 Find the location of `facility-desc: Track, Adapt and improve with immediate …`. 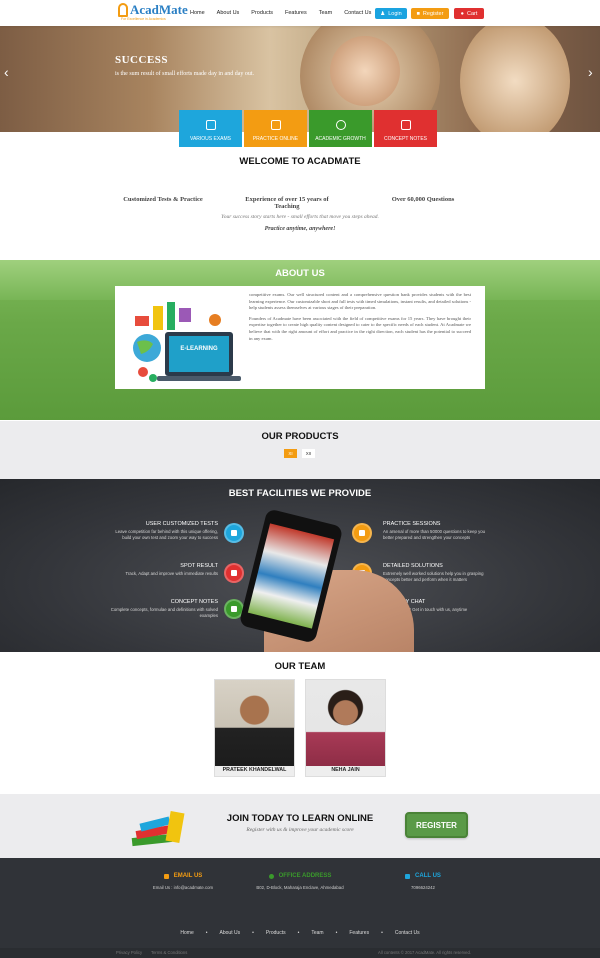

facility-desc: Track, Adapt and improve with immediate … is located at coordinates (171, 573).